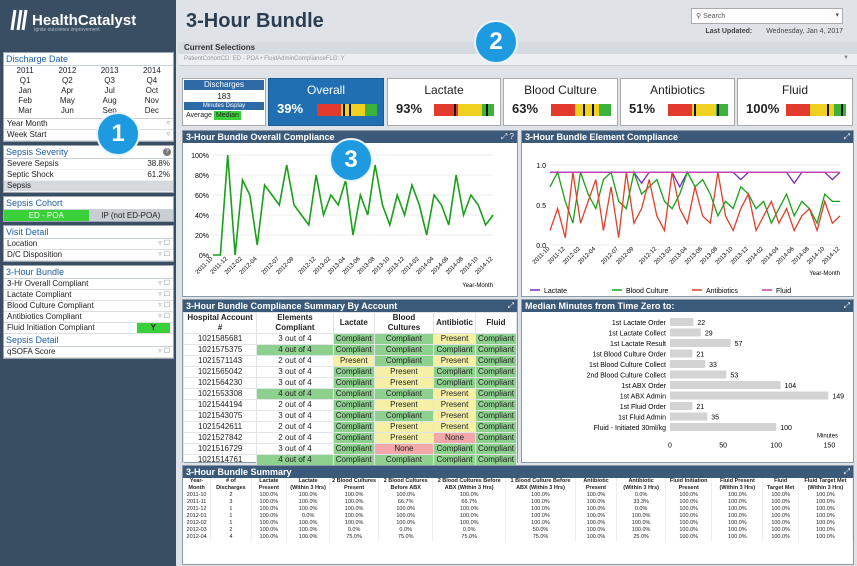 The image size is (857, 566). I want to click on month-option: Jun, so click(67, 111).